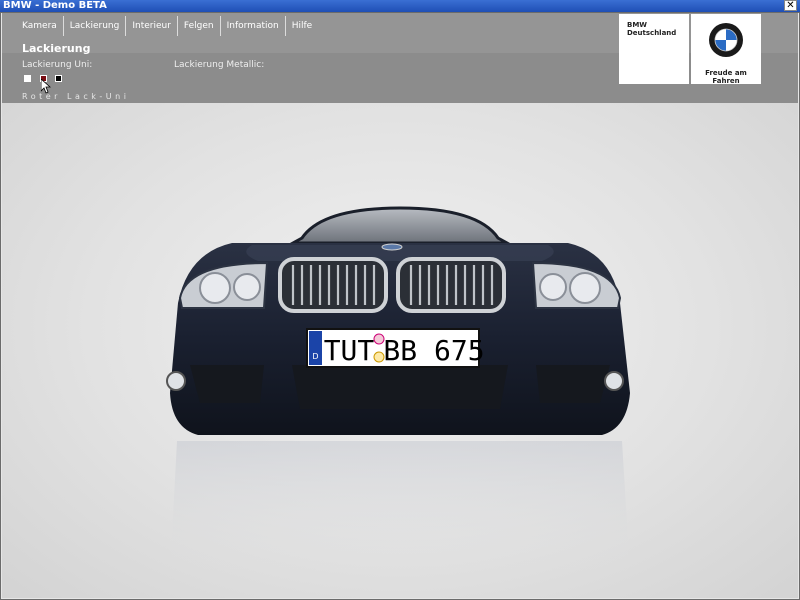 This screenshot has height=600, width=800. I want to click on section-title: Lackierung, so click(56, 48).